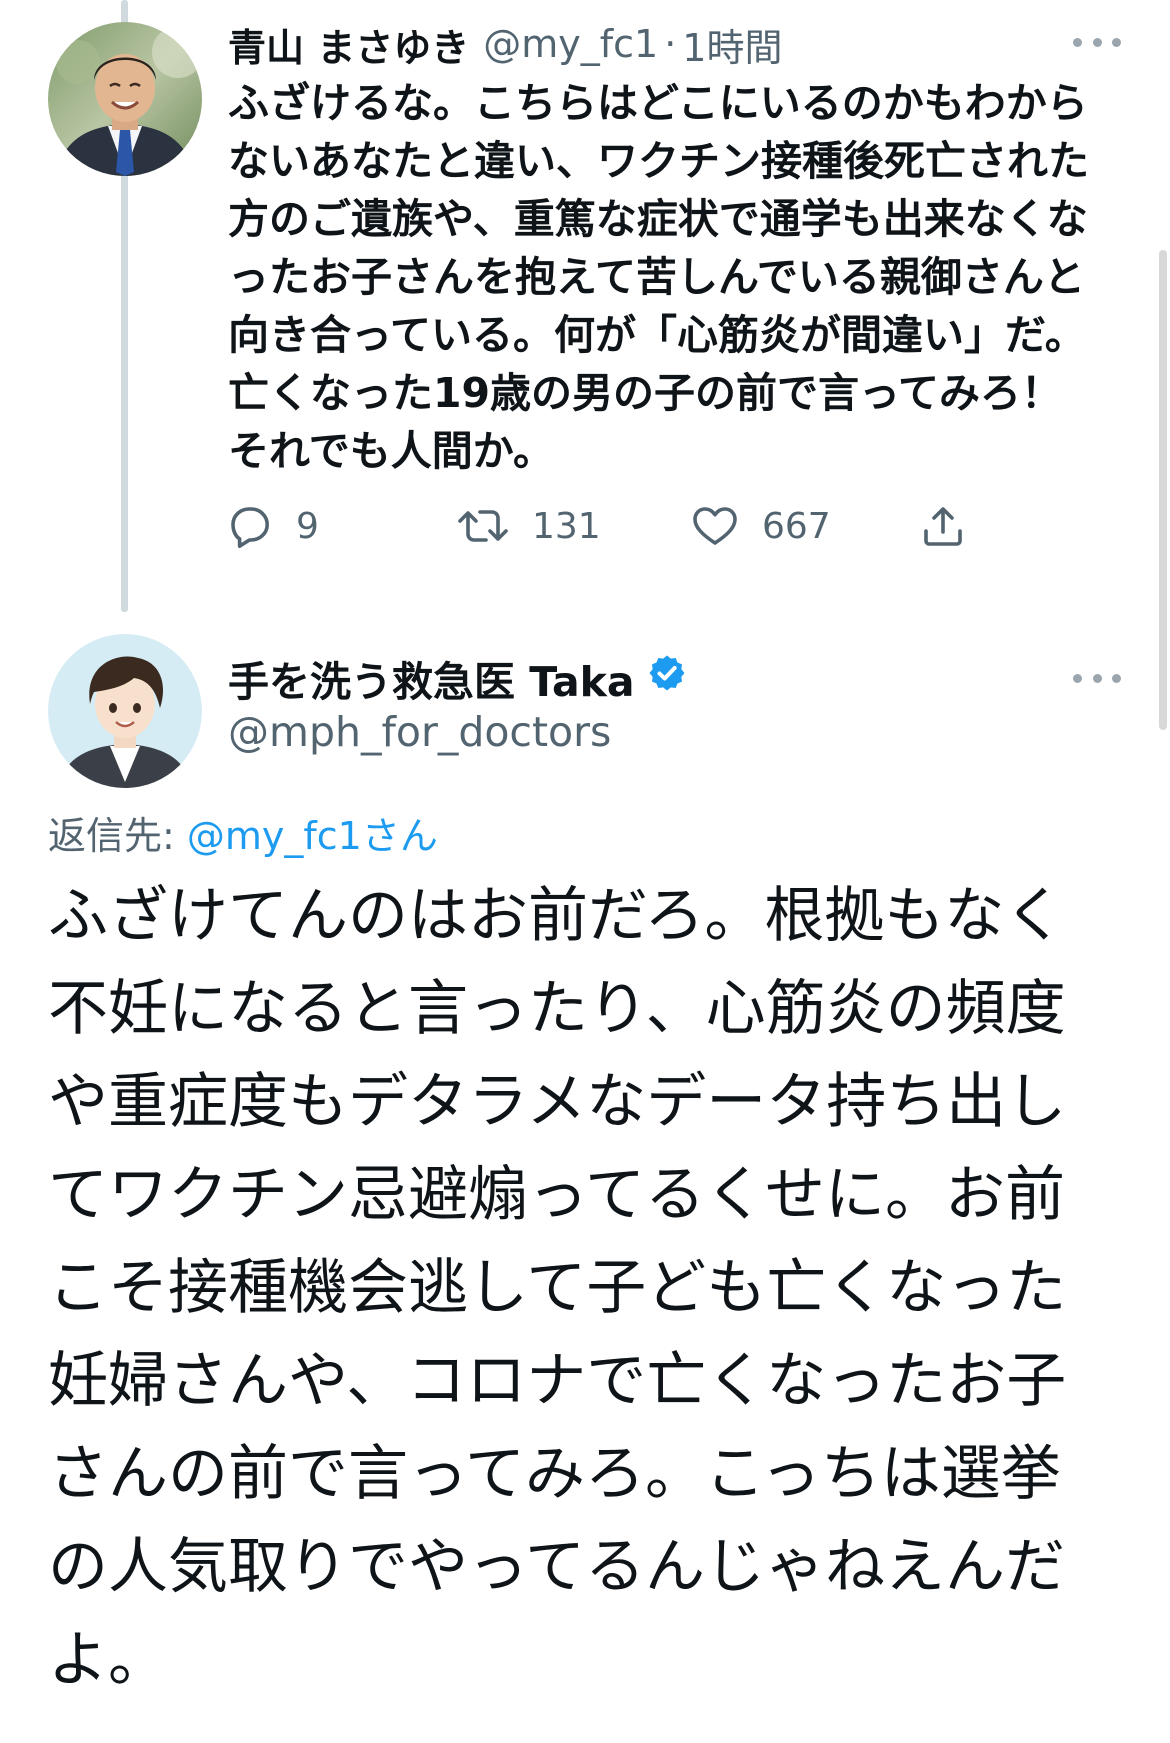  I want to click on illustrated-doctor-avatar-icon, so click(125, 711).